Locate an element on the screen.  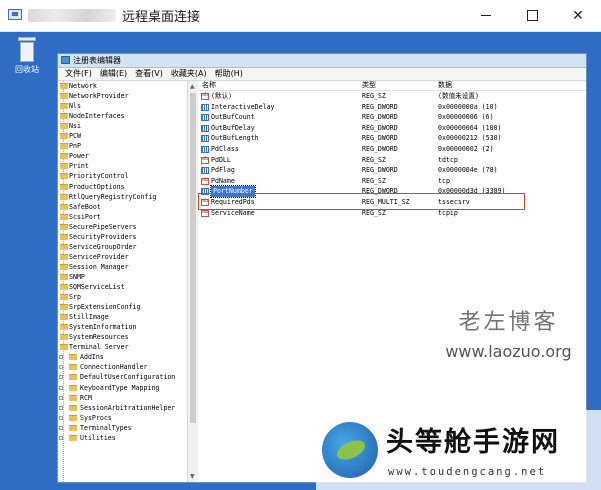
value-row: PdDLL REG_SZ tdtcp is located at coordinates (392, 160).